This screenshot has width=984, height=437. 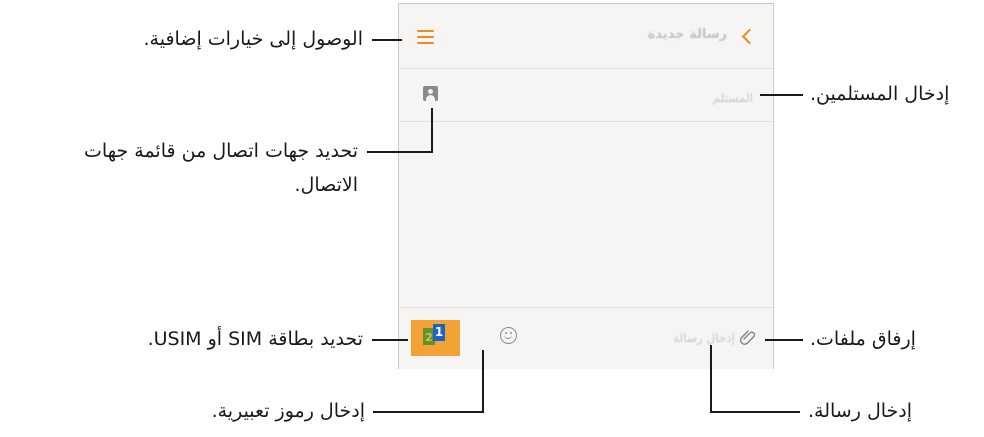 What do you see at coordinates (221, 151) in the screenshot?
I see `callout-select-contacts-line1: تحديد جهات اتصال من قائمة جهات` at bounding box center [221, 151].